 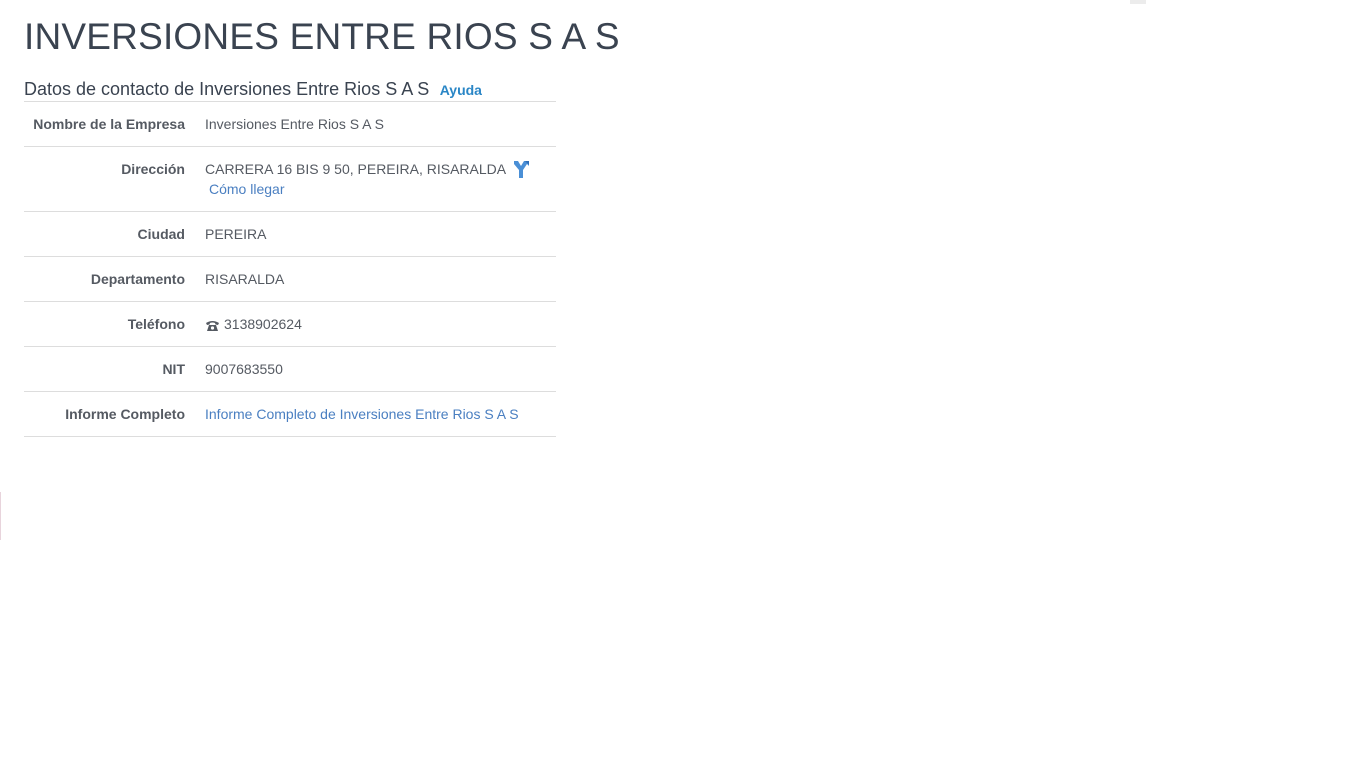 I want to click on phone-value: 3138902624, so click(x=263, y=324).